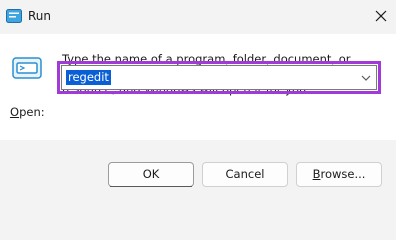 The width and height of the screenshot is (396, 240). Describe the element at coordinates (151, 174) in the screenshot. I see `ok-button: OK` at that location.